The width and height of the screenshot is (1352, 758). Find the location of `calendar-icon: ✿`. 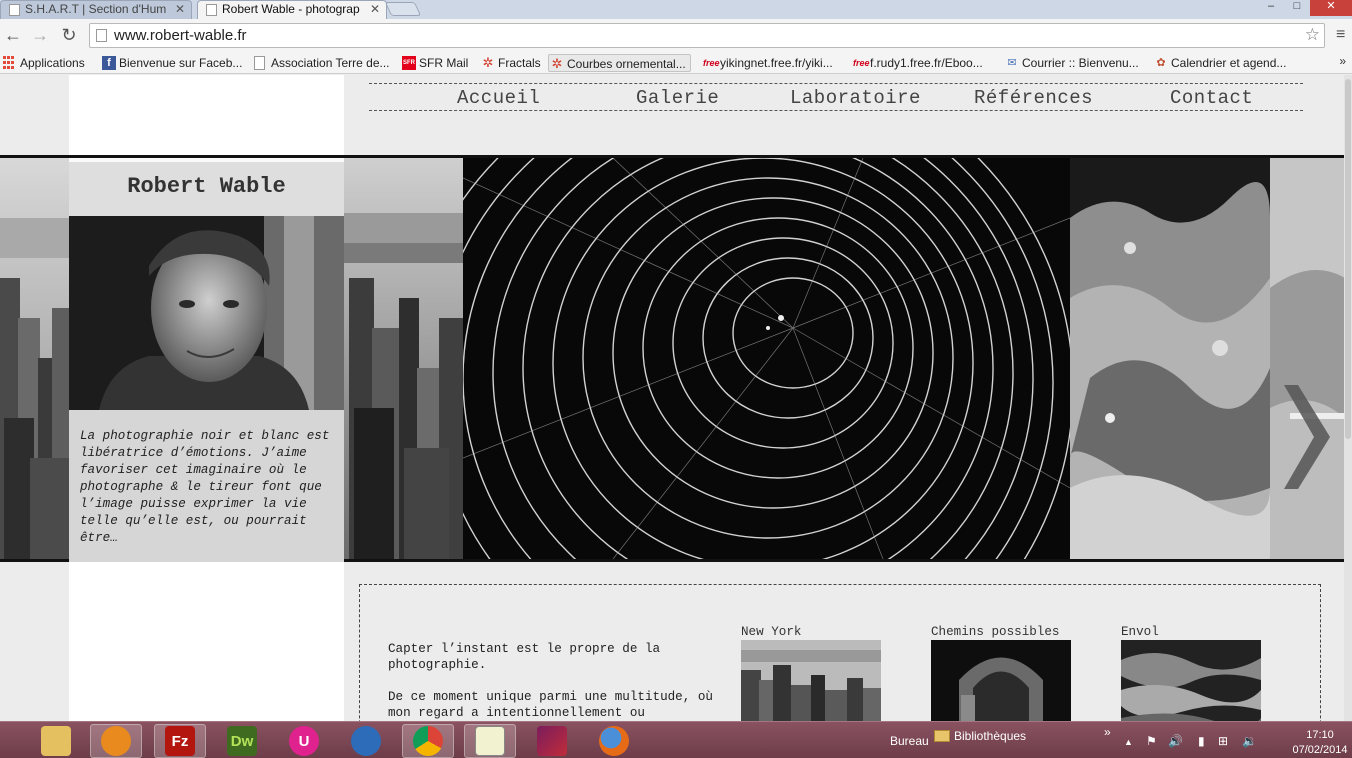

calendar-icon: ✿ is located at coordinates (1161, 63).